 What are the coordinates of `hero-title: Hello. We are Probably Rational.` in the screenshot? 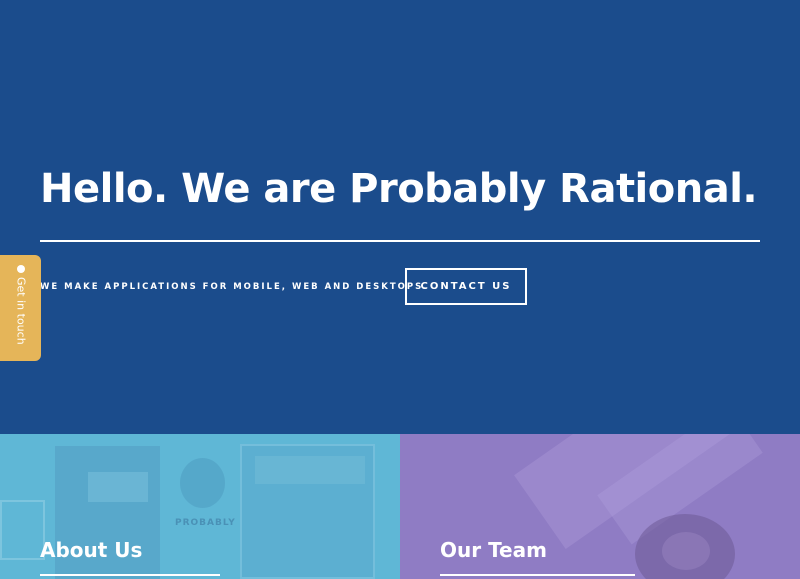 It's located at (399, 189).